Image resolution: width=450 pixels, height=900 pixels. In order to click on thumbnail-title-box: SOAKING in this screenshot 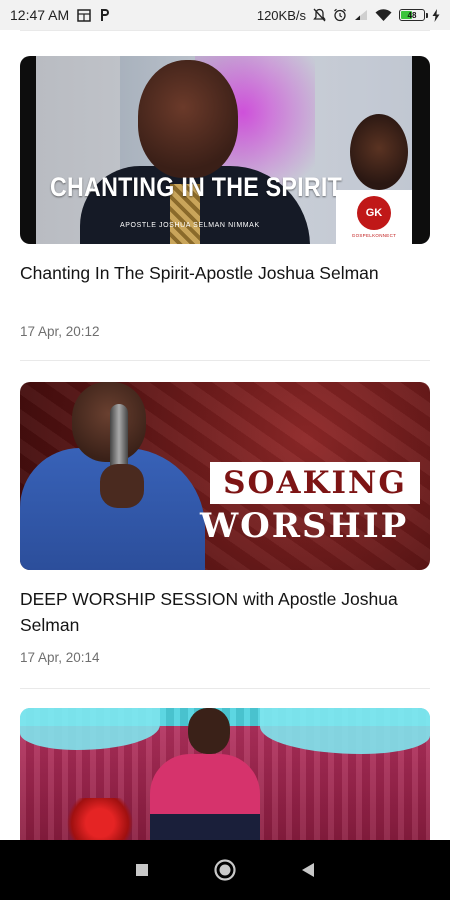, I will do `click(315, 483)`.